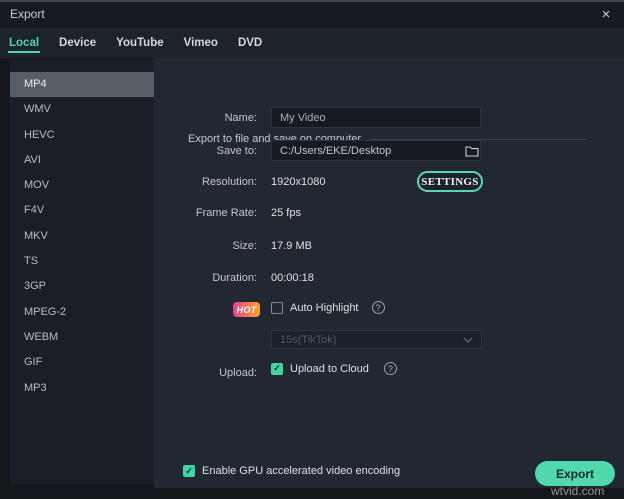  Describe the element at coordinates (303, 117) in the screenshot. I see `name-value: My Video` at that location.